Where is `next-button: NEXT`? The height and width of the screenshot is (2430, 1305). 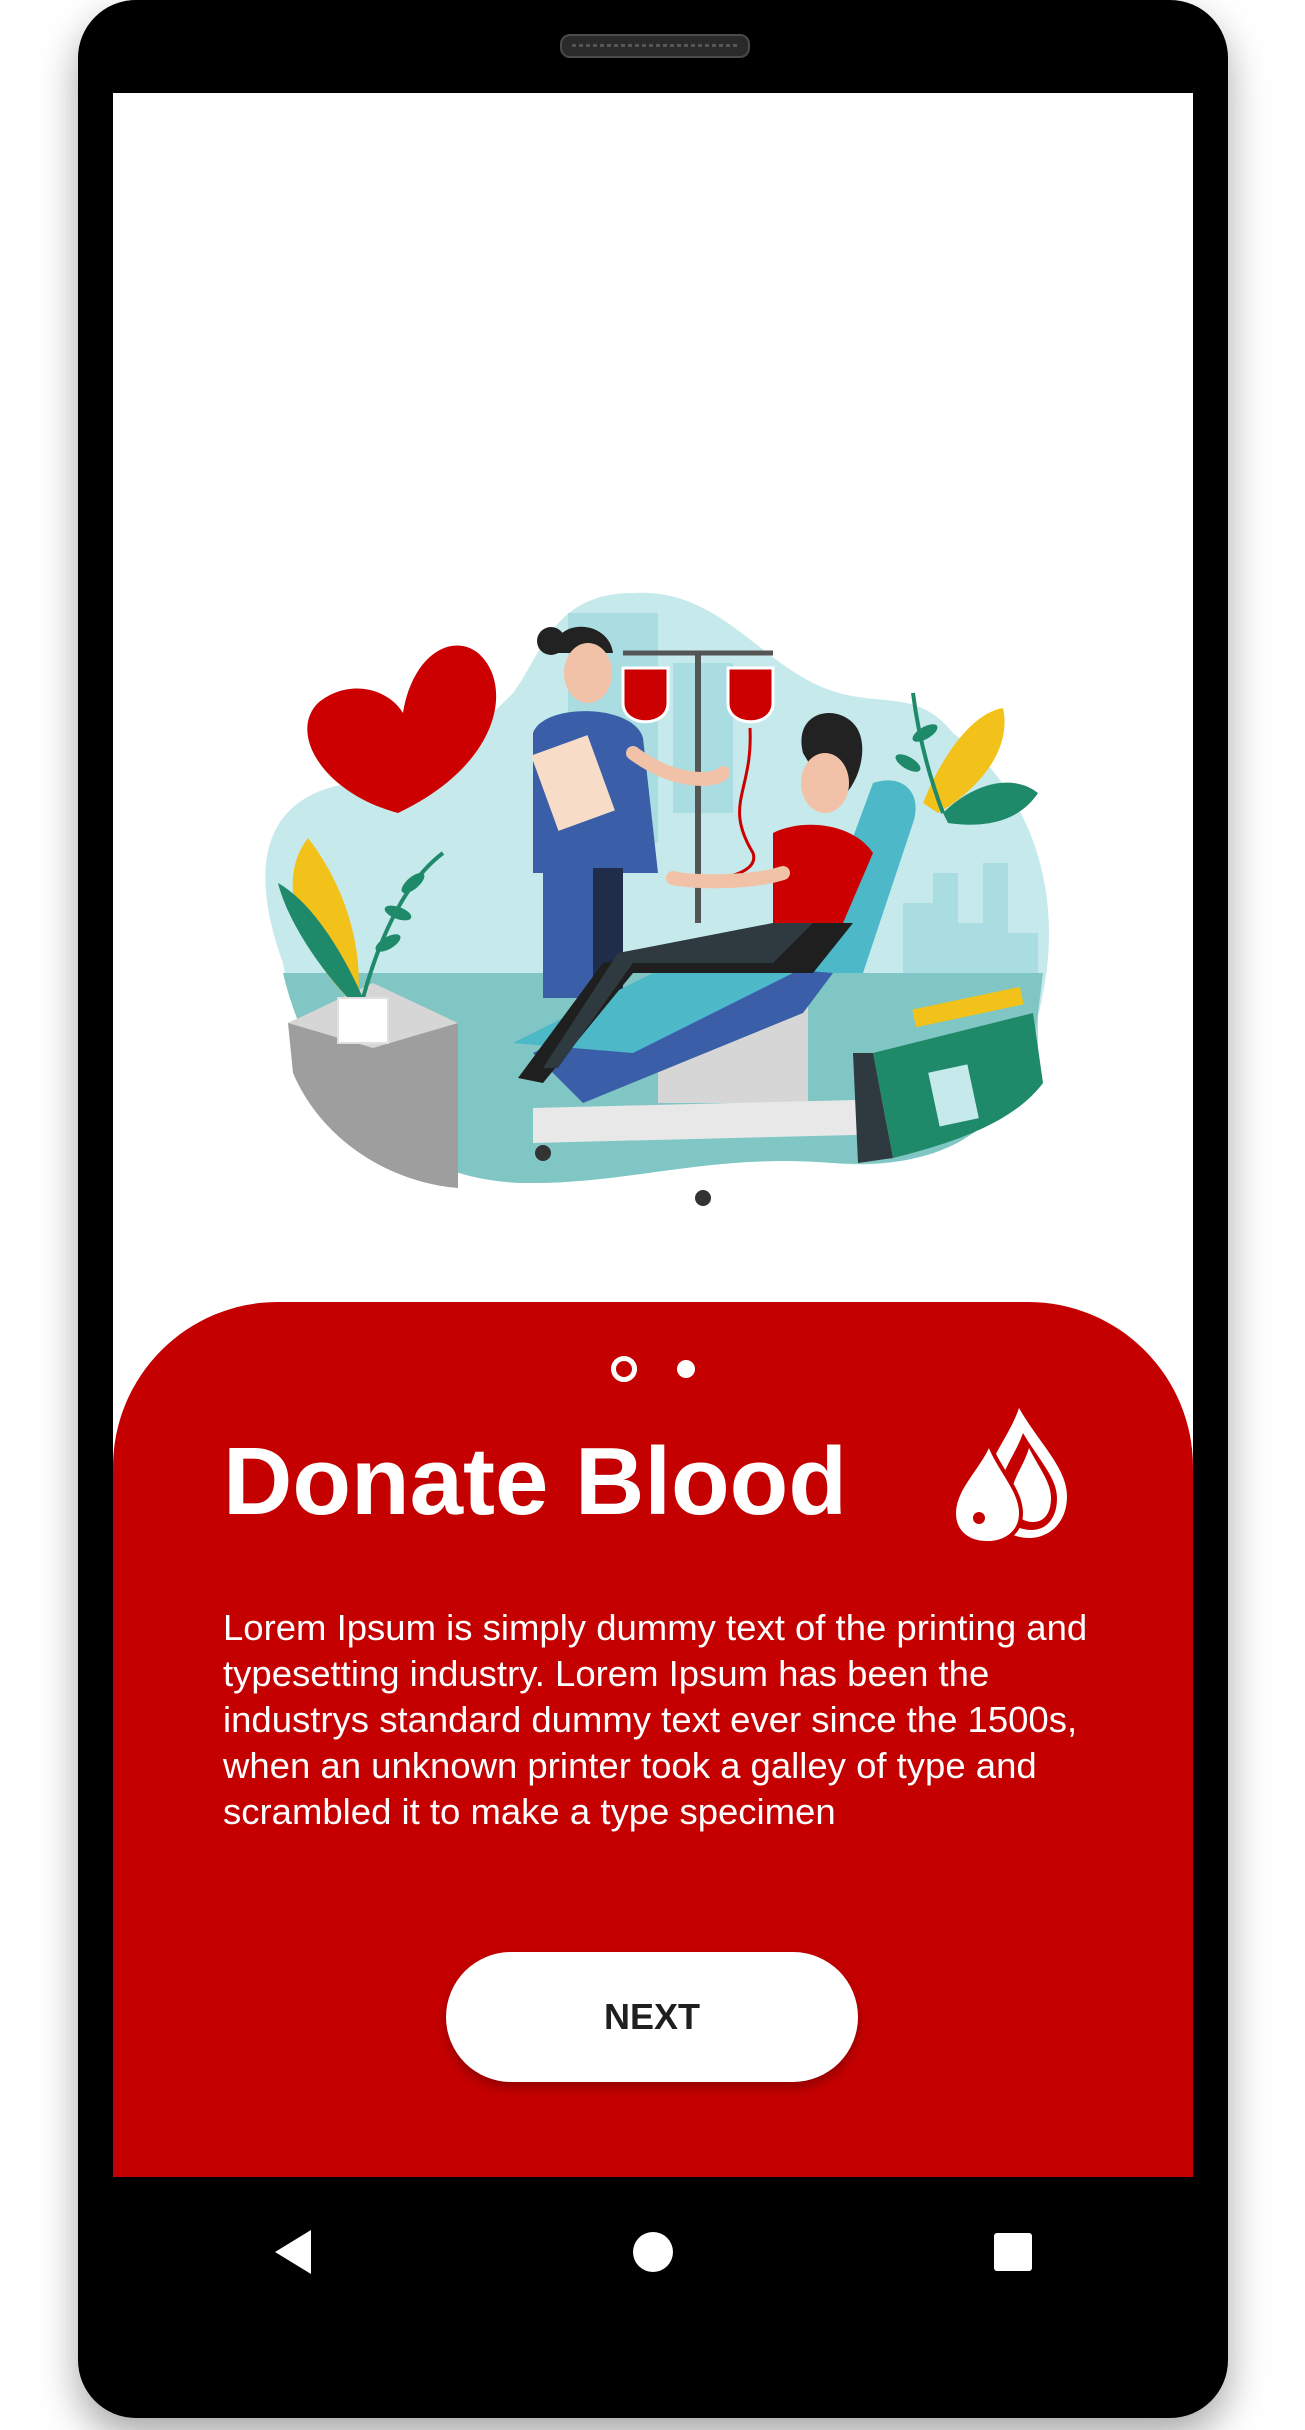
next-button: NEXT is located at coordinates (652, 2017).